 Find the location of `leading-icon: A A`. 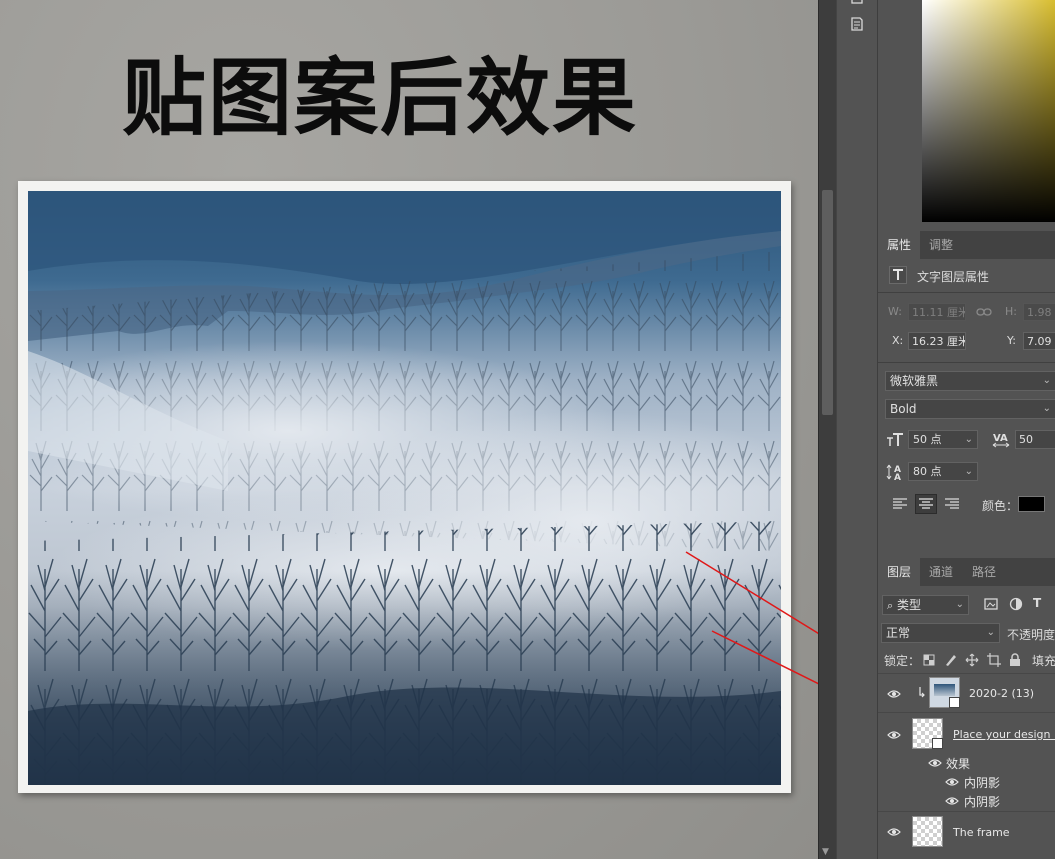

leading-icon: A A is located at coordinates (893, 472).